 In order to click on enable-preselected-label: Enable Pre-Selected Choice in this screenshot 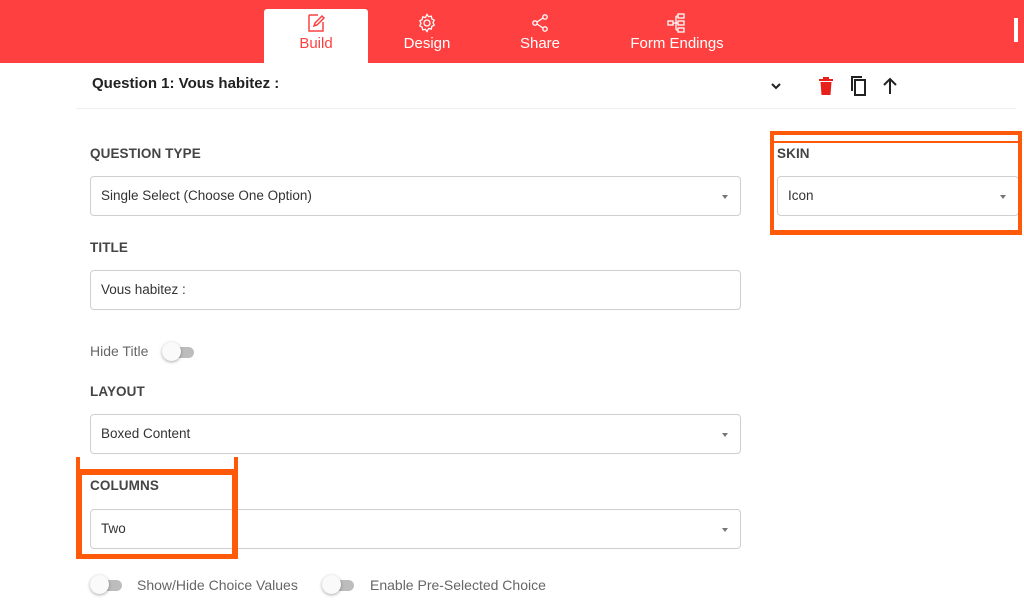, I will do `click(458, 585)`.